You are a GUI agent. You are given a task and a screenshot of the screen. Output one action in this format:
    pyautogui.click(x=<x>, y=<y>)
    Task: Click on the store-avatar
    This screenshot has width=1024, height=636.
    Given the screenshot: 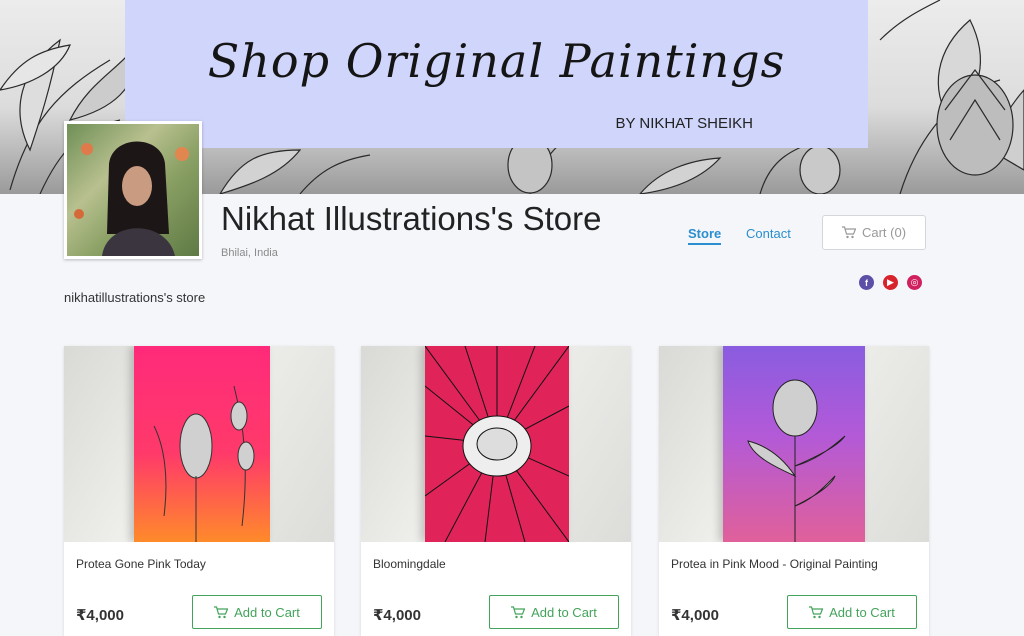 What is the action you would take?
    pyautogui.click(x=133, y=190)
    